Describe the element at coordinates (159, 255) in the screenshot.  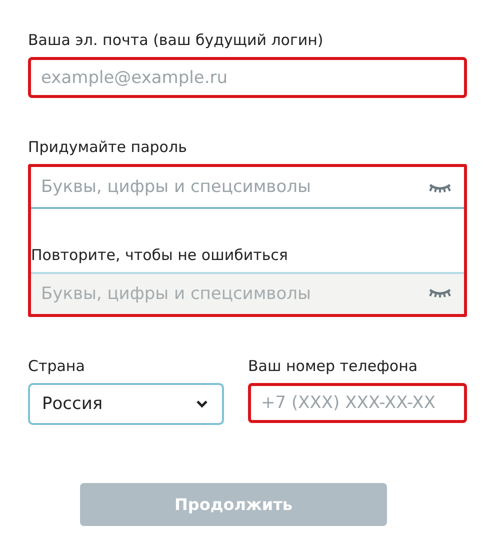
I see `field-label: Повторите, чтобы не ошибиться` at that location.